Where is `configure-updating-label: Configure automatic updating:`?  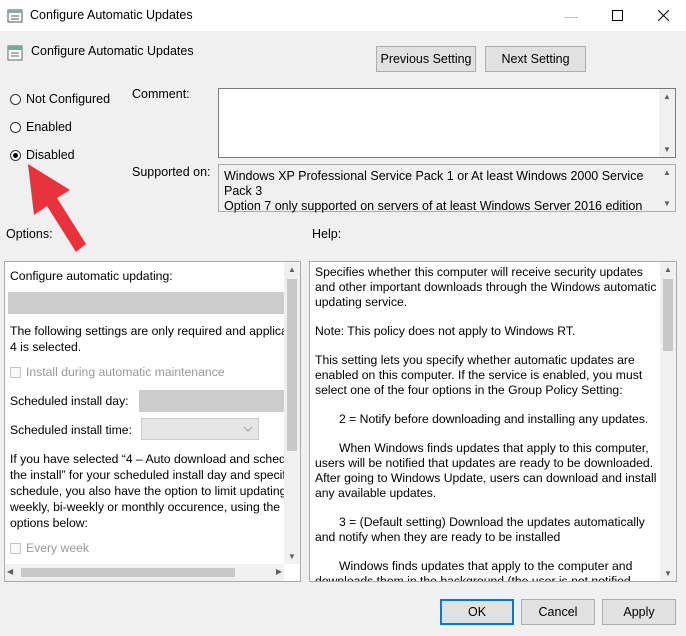 configure-updating-label: Configure automatic updating: is located at coordinates (91, 276).